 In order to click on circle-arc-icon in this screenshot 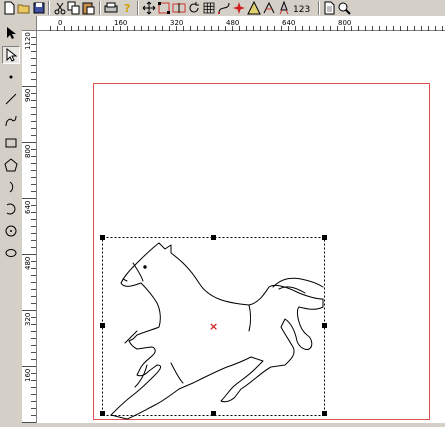, I will do `click(11, 209)`.